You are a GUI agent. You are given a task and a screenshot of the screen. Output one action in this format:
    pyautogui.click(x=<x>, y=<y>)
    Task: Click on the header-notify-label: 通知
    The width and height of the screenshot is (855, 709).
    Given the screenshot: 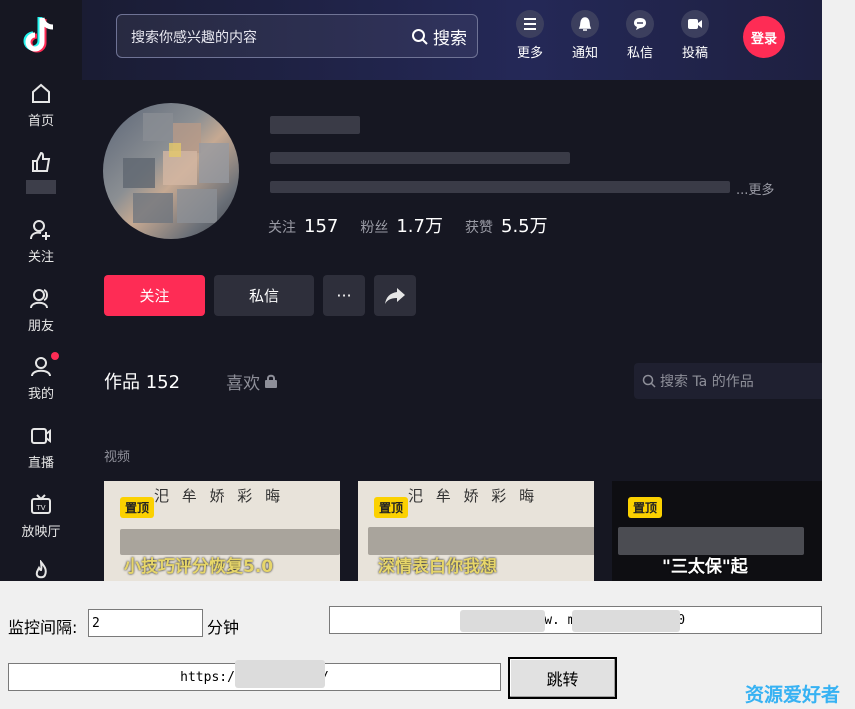 What is the action you would take?
    pyautogui.click(x=584, y=53)
    